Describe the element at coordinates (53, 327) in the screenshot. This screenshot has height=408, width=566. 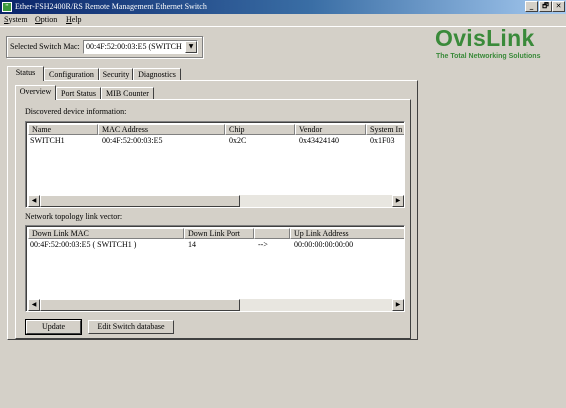
I see `update-button: Update` at that location.